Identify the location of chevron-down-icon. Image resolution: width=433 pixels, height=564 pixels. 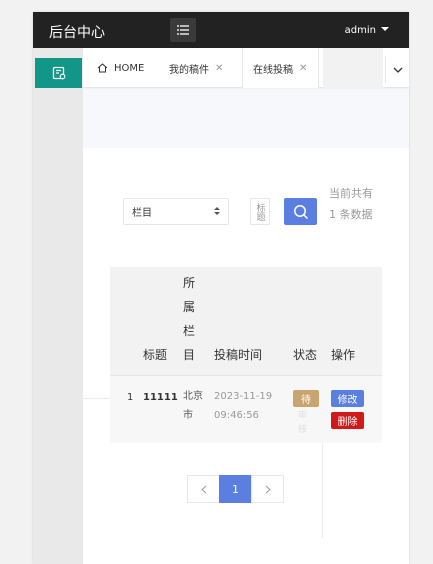
(397, 70).